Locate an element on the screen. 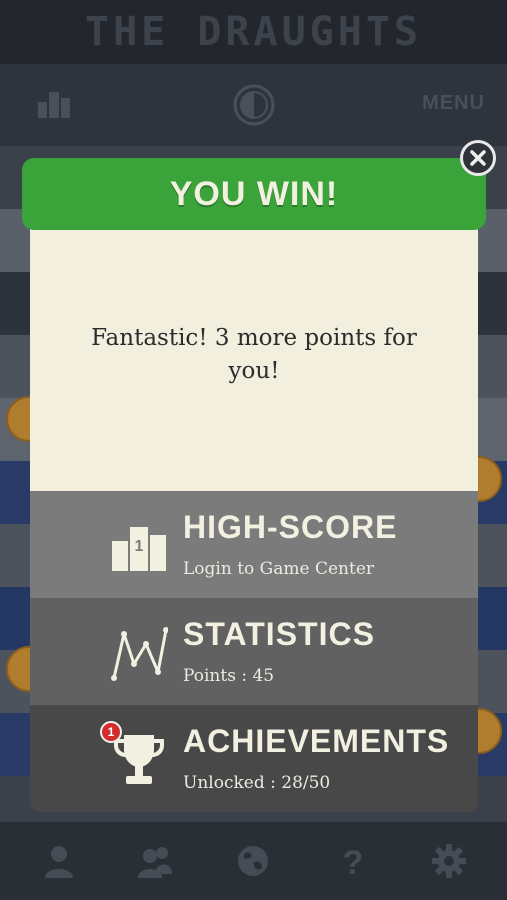  title-bar: THE DRAUGHTS is located at coordinates (253, 32).